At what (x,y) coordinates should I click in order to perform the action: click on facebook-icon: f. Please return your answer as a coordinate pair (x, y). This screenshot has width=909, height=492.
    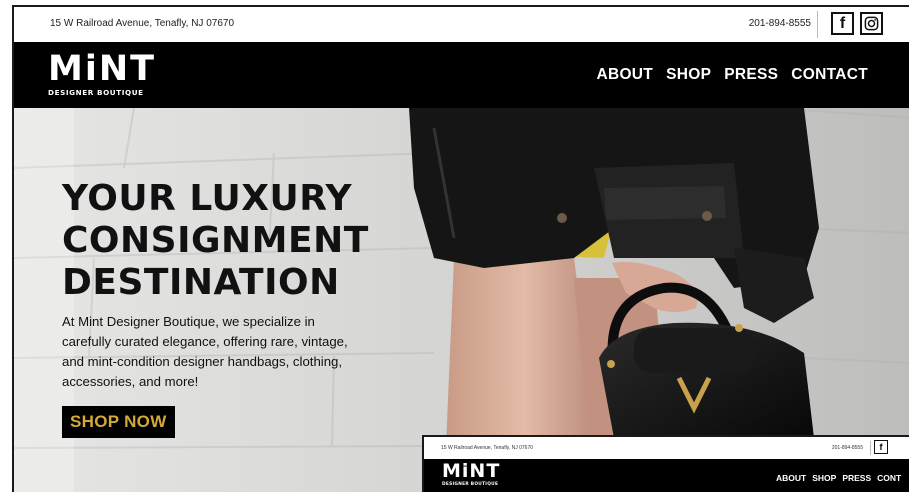
    Looking at the image, I should click on (842, 23).